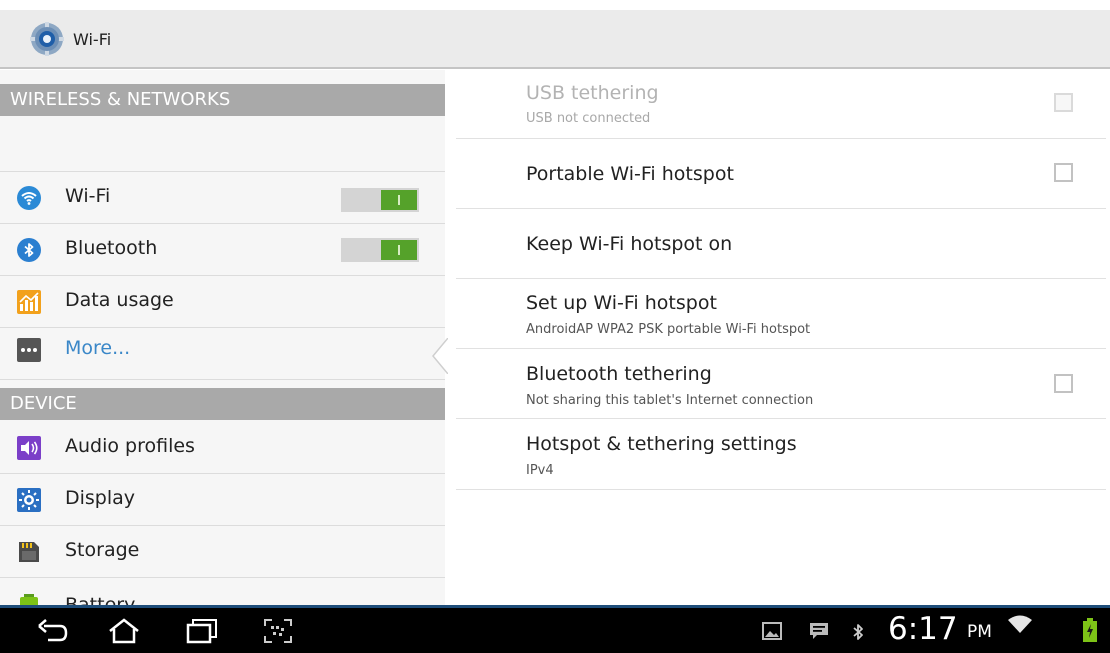 This screenshot has width=1110, height=653. Describe the element at coordinates (29, 302) in the screenshot. I see `data-usage-icon` at that location.